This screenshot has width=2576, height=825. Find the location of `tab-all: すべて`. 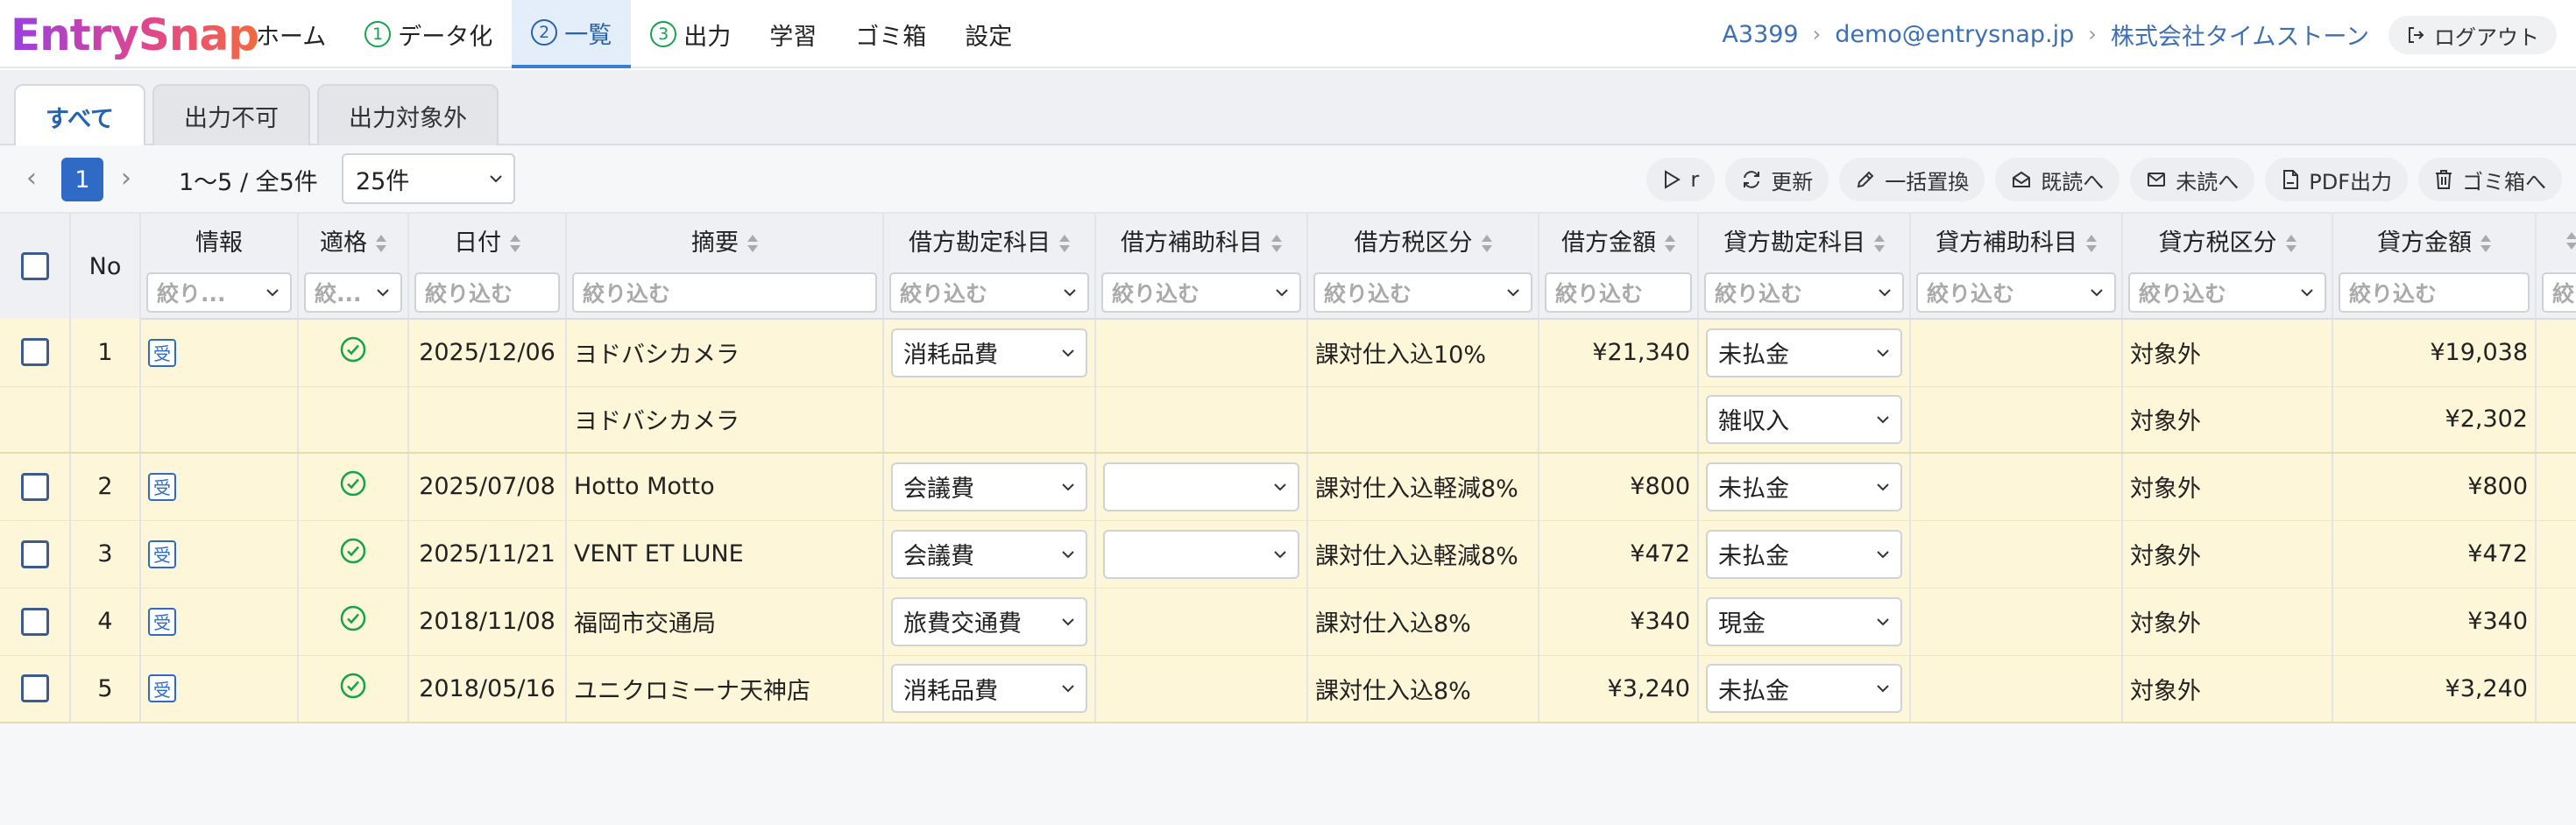

tab-all: すべて is located at coordinates (80, 115).